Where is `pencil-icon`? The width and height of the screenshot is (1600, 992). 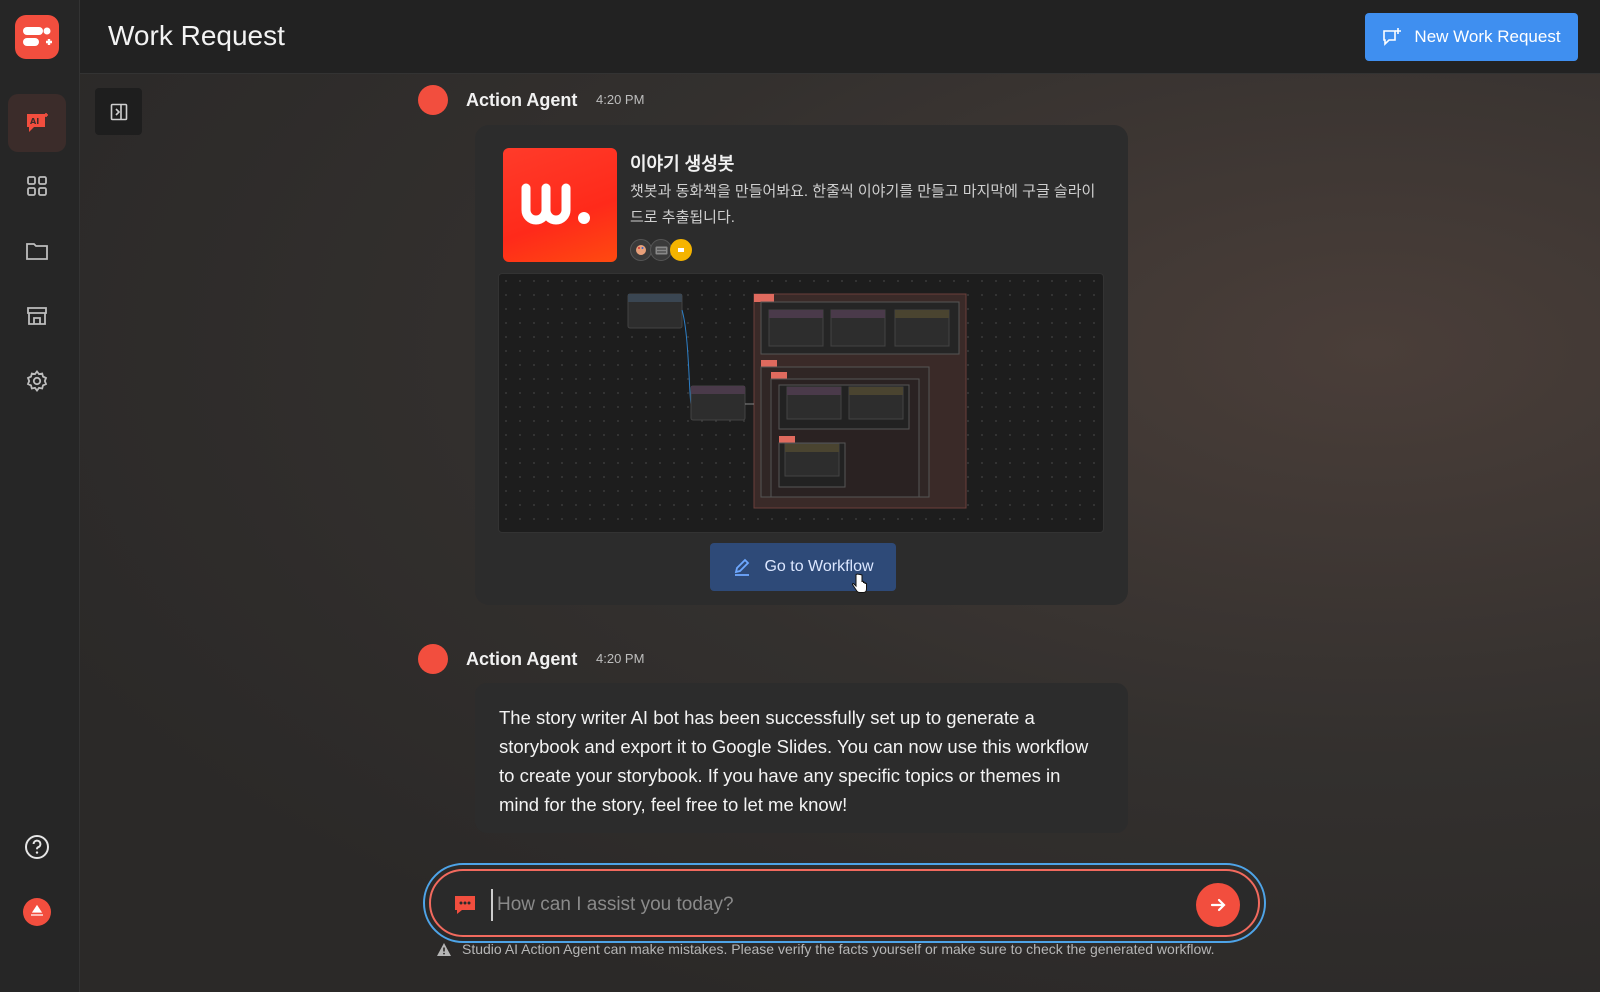 pencil-icon is located at coordinates (742, 567).